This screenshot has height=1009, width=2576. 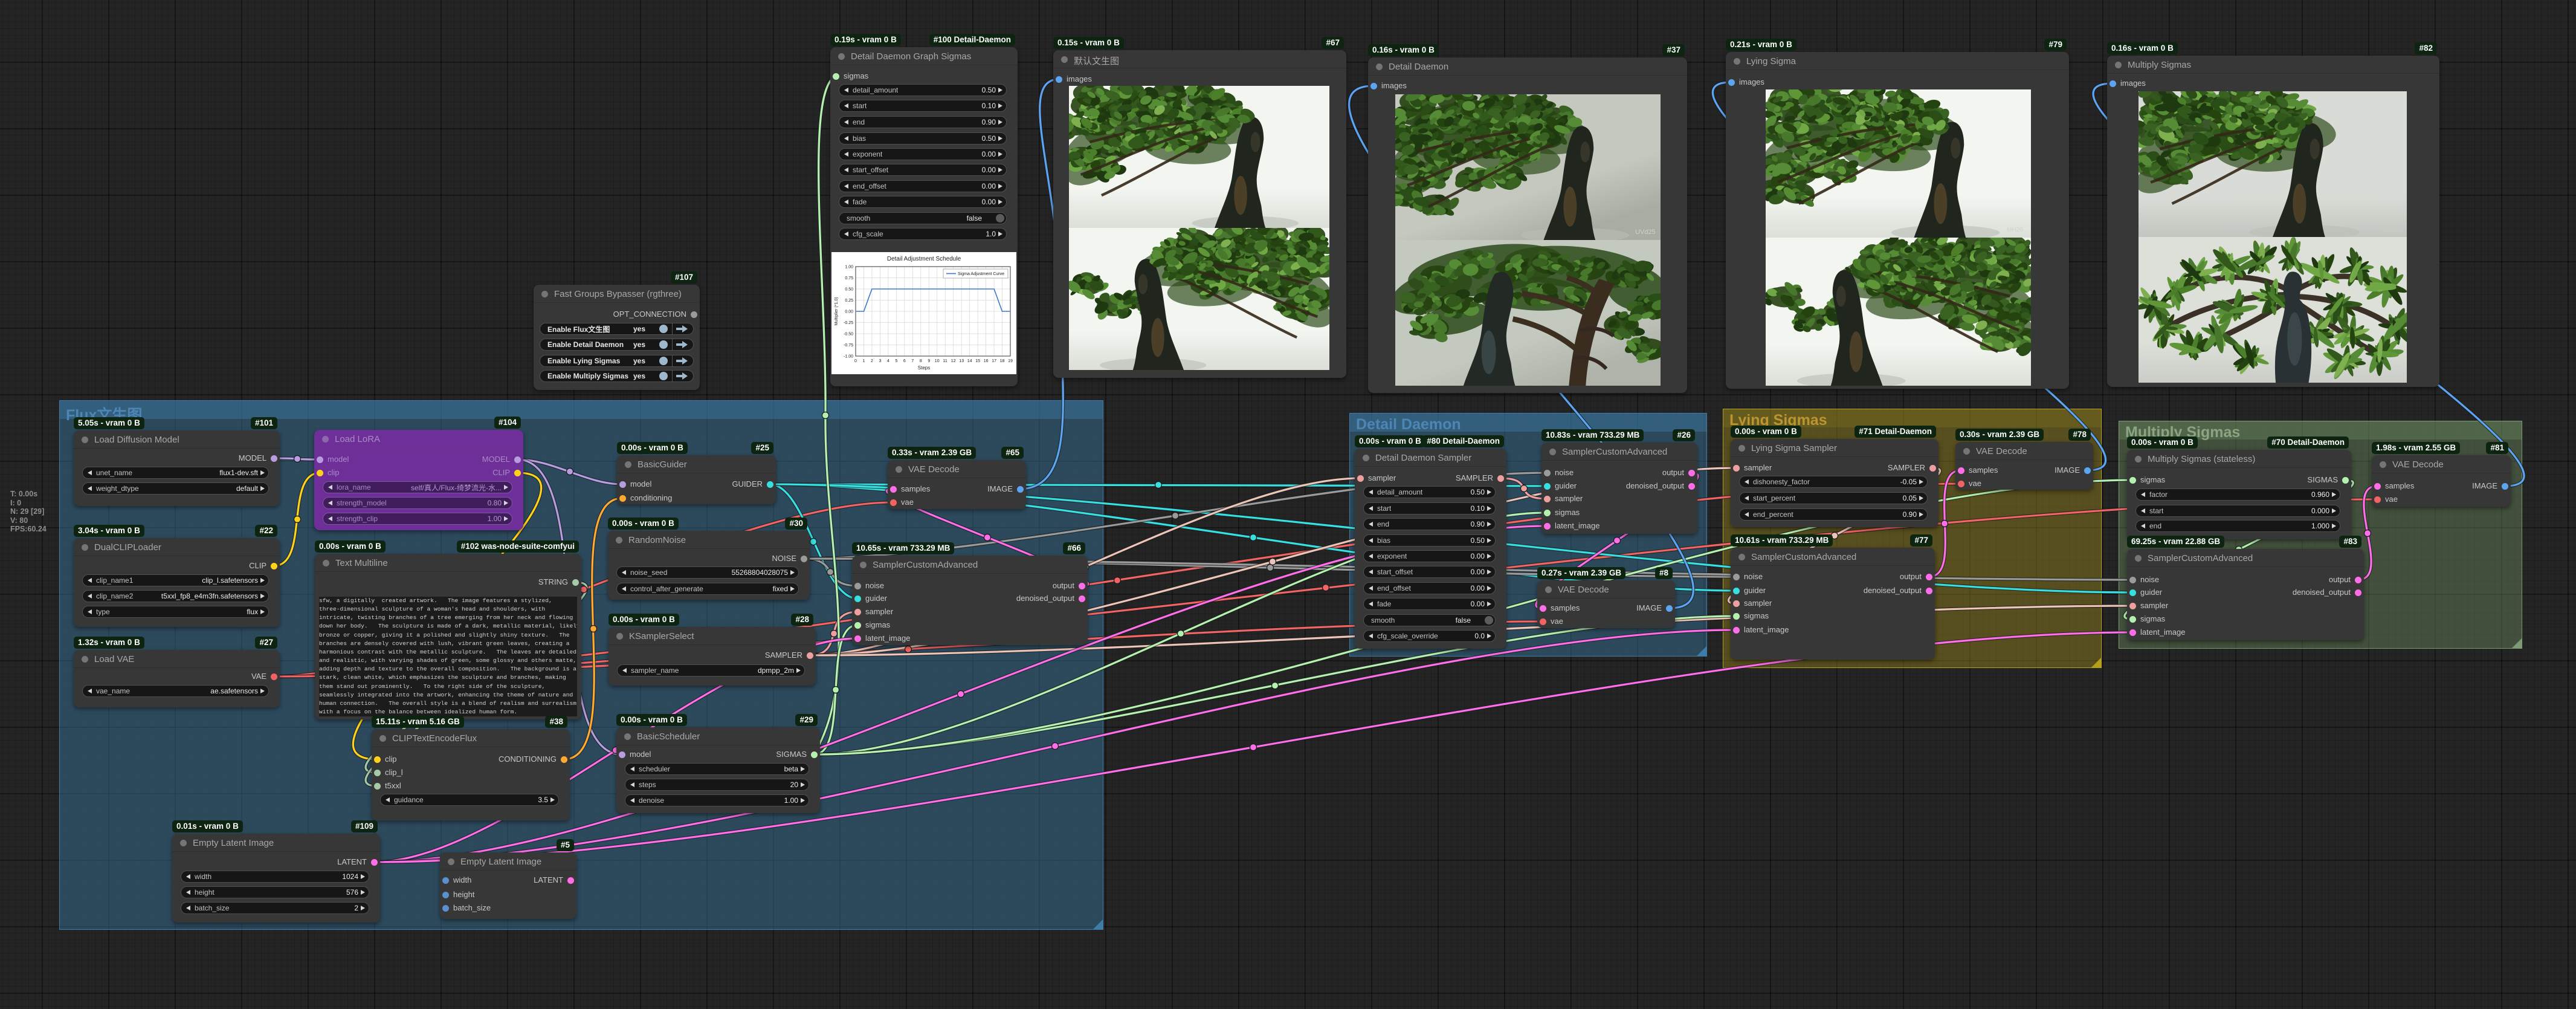 What do you see at coordinates (929, 361) in the screenshot?
I see `svg-text: 9` at bounding box center [929, 361].